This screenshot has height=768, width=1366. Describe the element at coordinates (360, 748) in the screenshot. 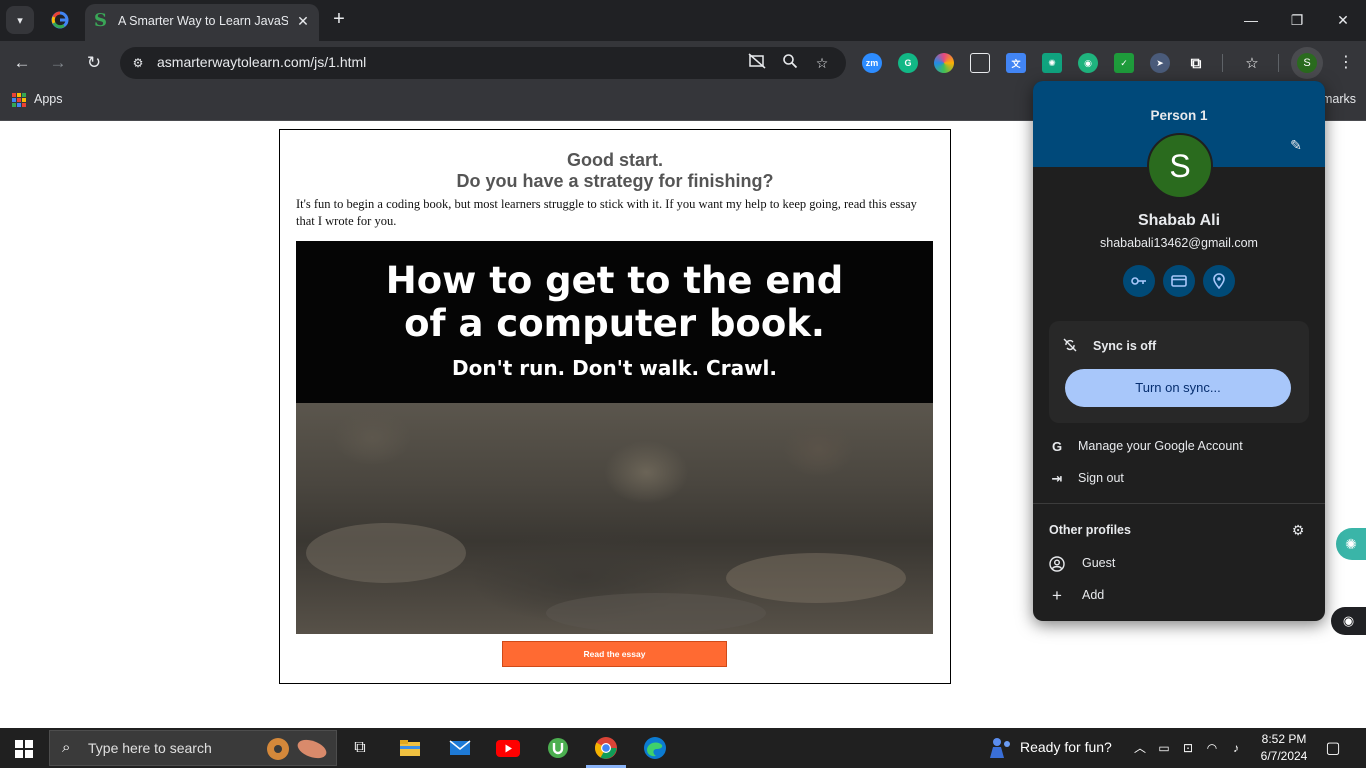

I see `task-view-icon: ⧉` at that location.